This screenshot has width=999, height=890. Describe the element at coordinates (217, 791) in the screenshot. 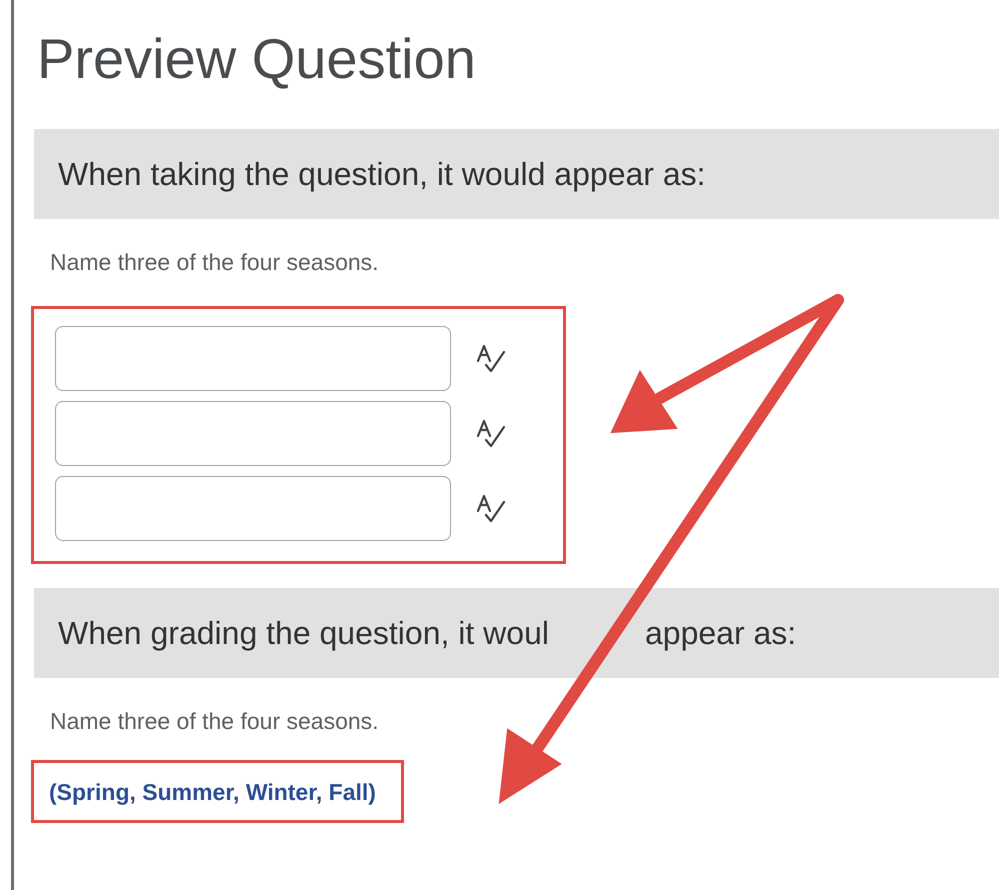

I see `answer-key: (Spring, Summer, Winter, Fall)` at that location.